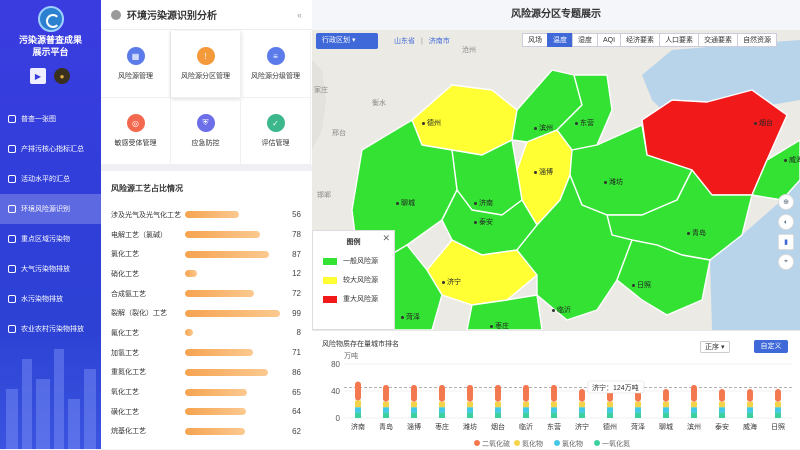 Image resolution: width=800 pixels, height=450 pixels. What do you see at coordinates (299, 15) in the screenshot?
I see `collapse-icon: «` at bounding box center [299, 15].